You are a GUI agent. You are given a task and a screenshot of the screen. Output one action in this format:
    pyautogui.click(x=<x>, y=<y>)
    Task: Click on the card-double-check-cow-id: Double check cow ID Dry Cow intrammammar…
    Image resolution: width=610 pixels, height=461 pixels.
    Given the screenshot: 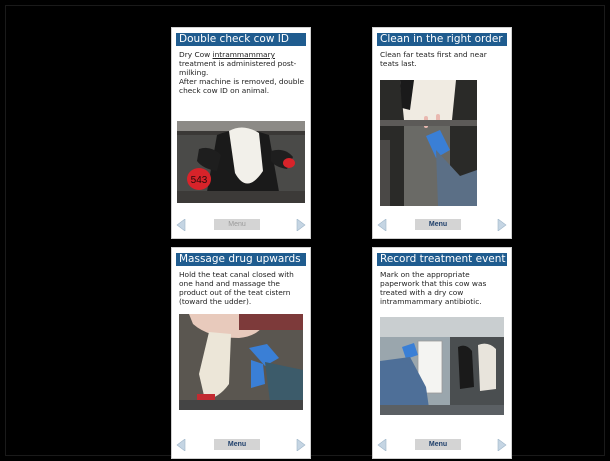 What is the action you would take?
    pyautogui.click(x=241, y=133)
    